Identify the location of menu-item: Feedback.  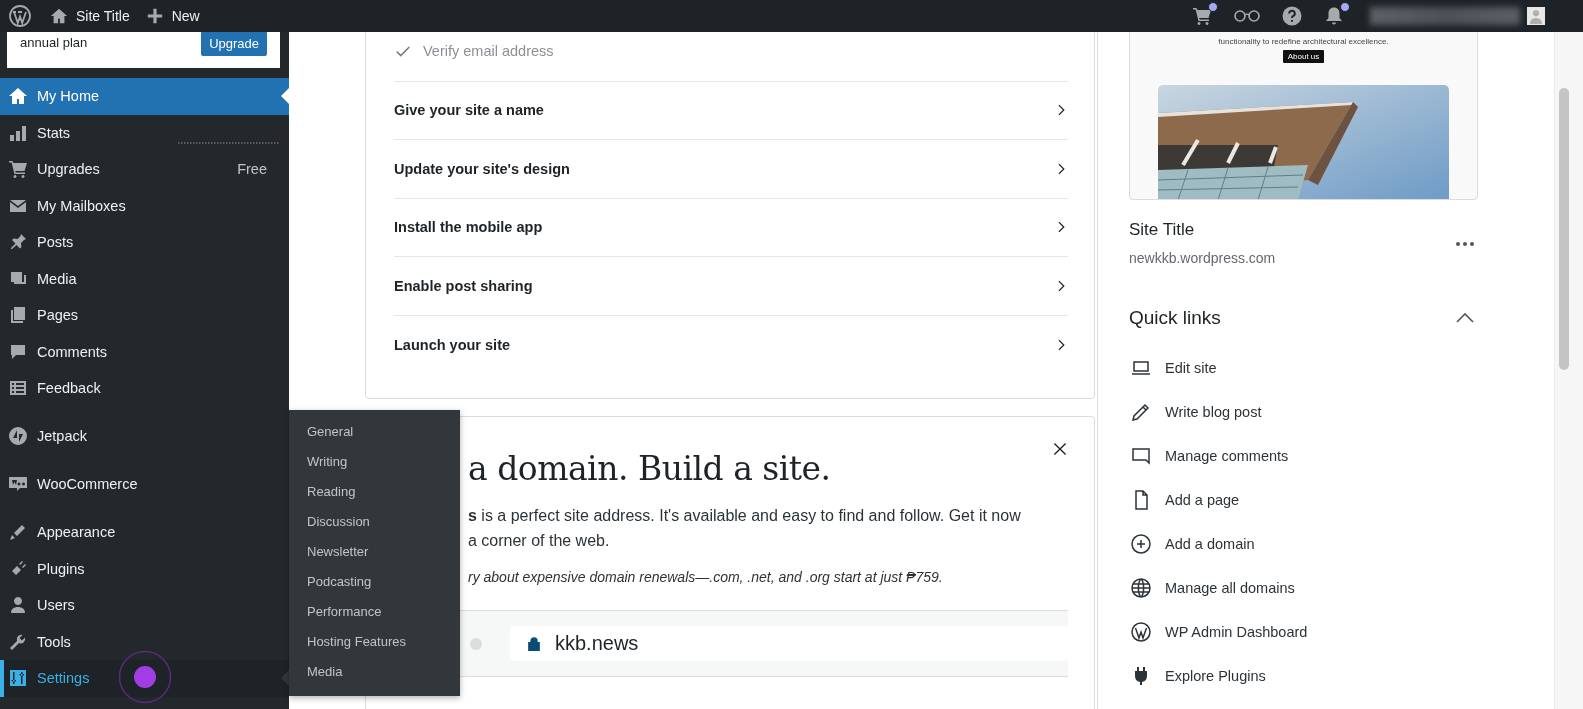
(144, 388).